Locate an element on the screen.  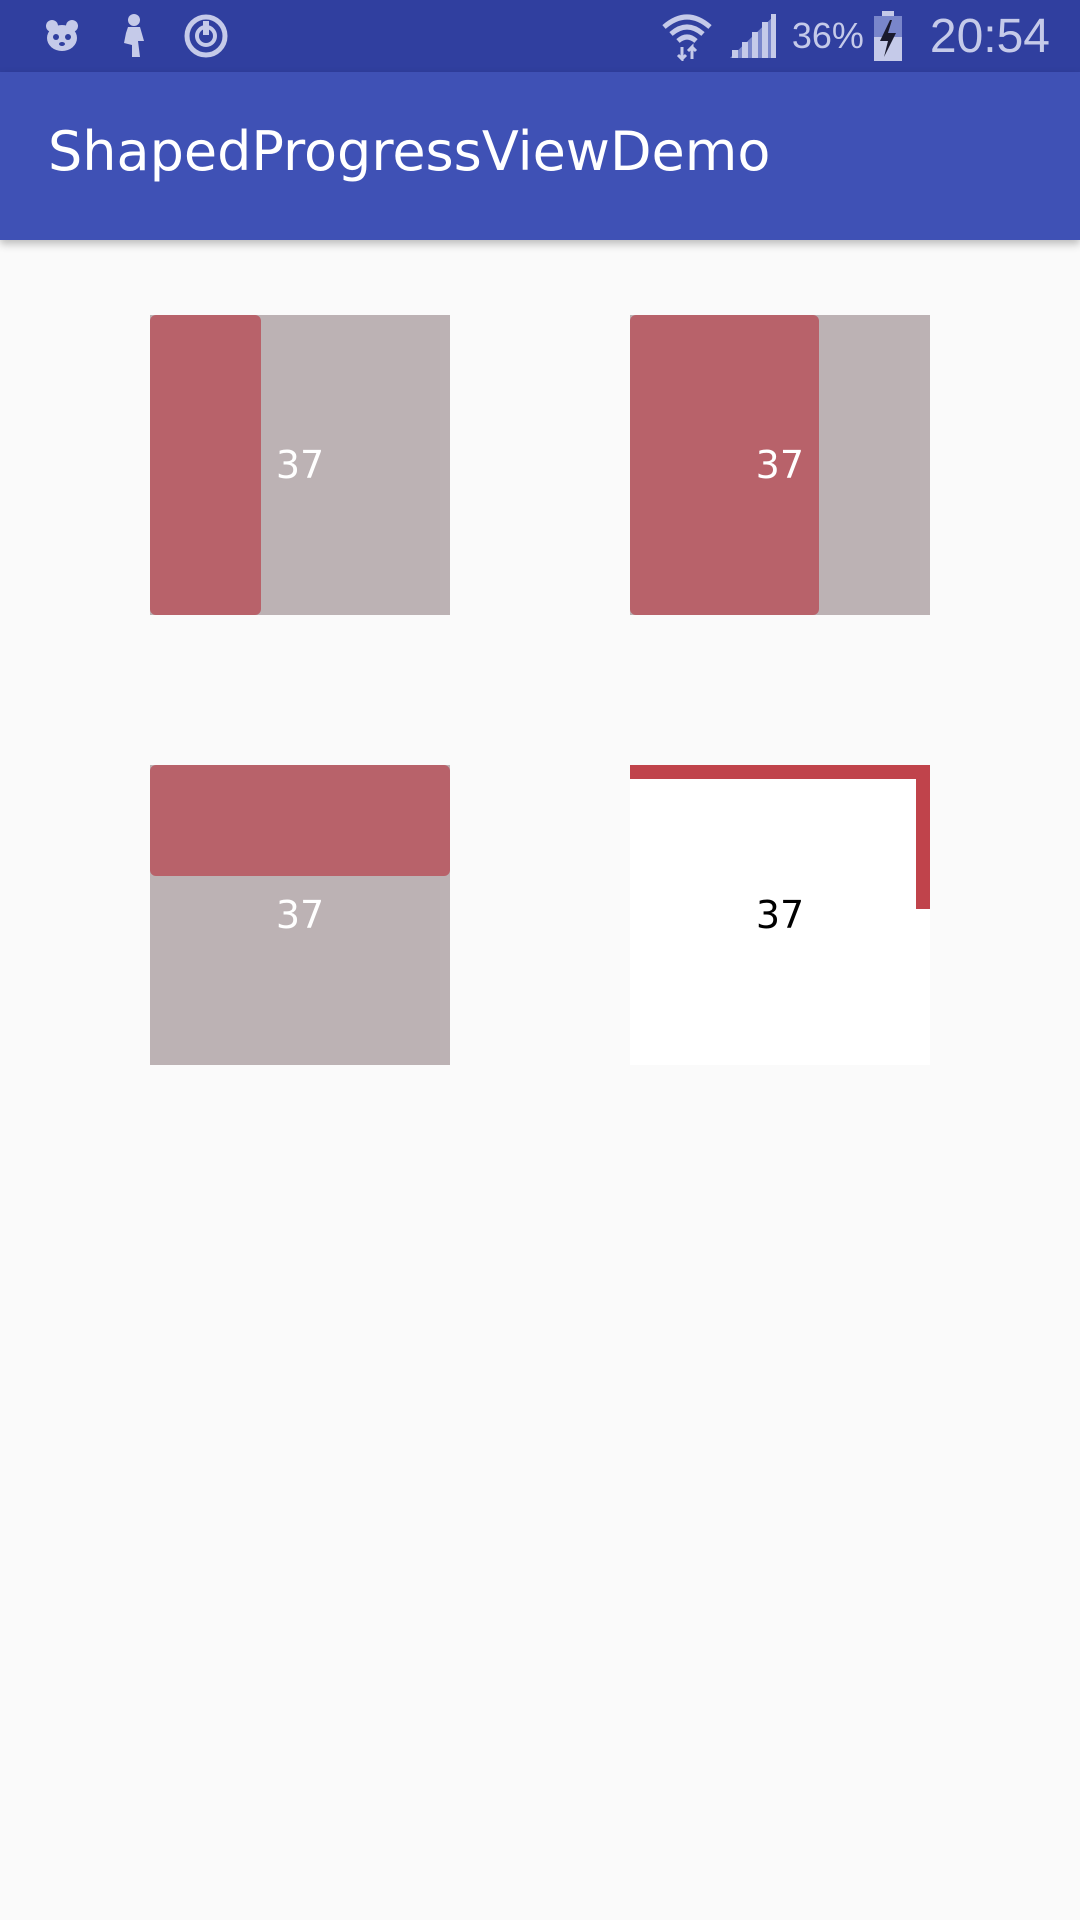
status-bar: 36% 20:54 is located at coordinates (540, 36).